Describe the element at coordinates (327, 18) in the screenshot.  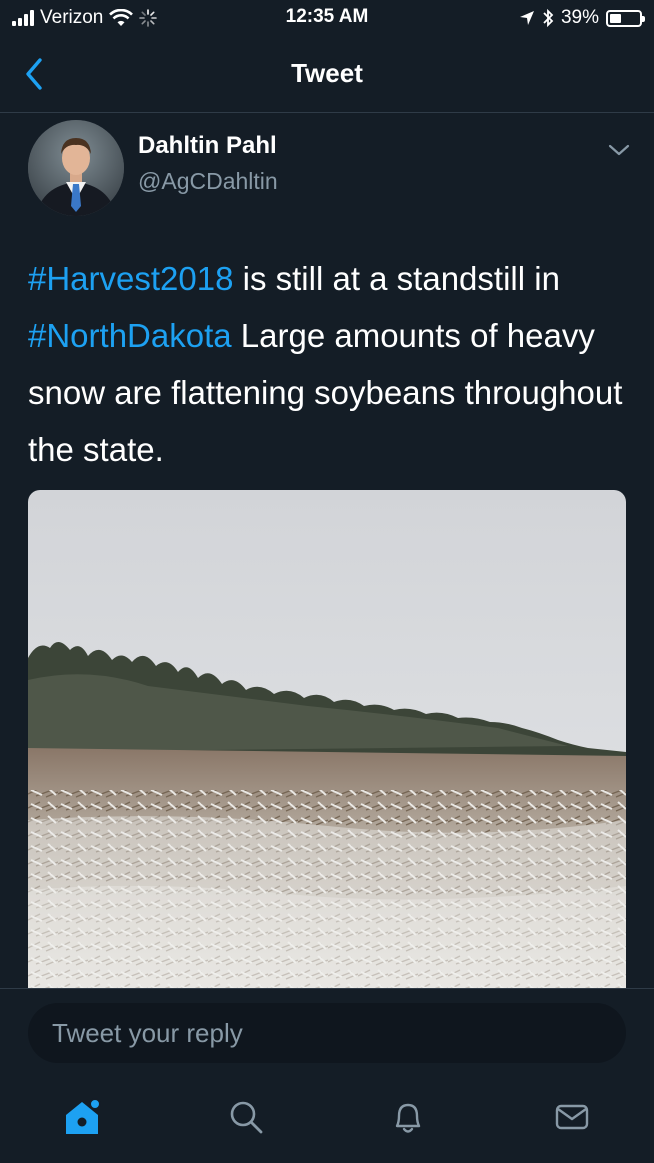
I see `status-bar: Verizon 12:35 AM 39%` at that location.